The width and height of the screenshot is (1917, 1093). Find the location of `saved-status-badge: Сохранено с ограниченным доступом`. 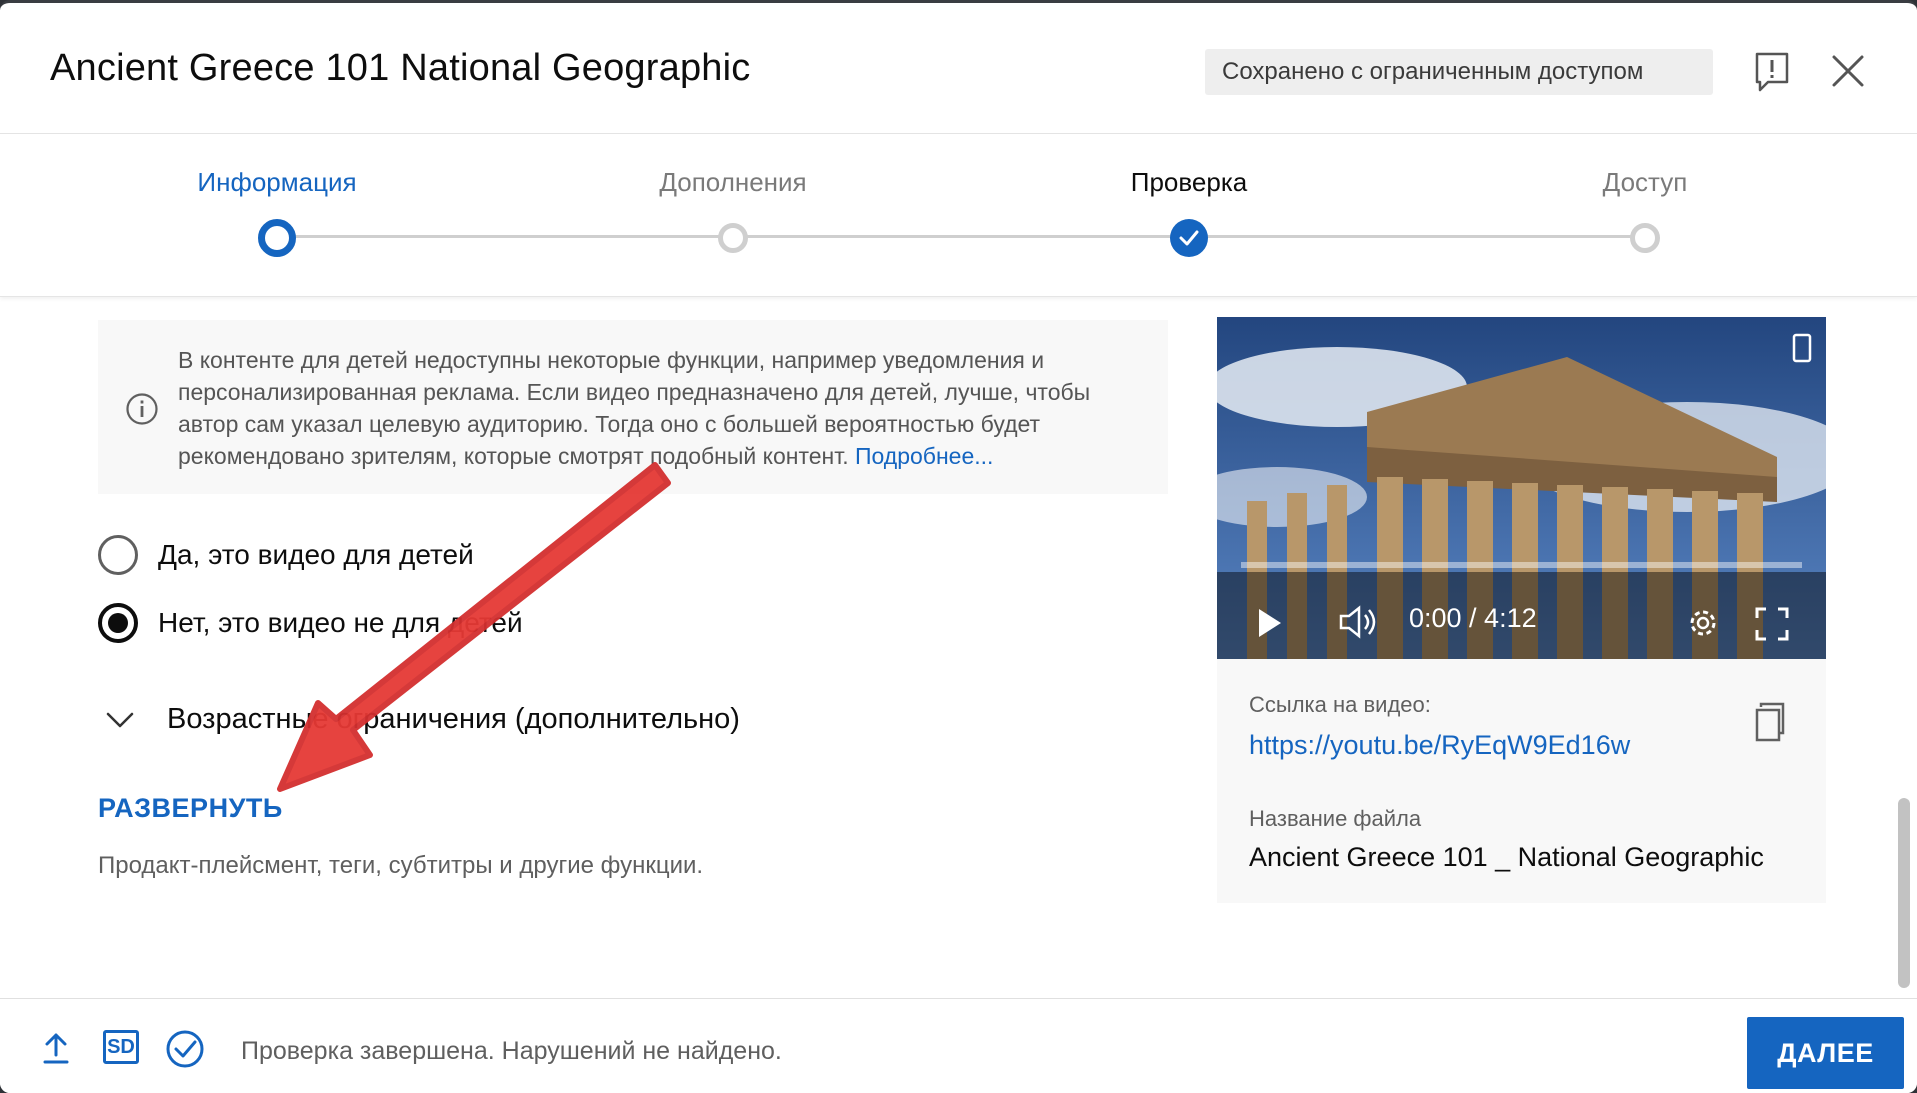

saved-status-badge: Сохранено с ограниченным доступом is located at coordinates (1459, 72).